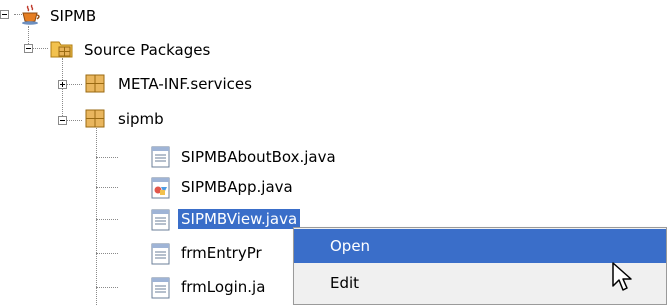 The width and height of the screenshot is (667, 305). Describe the element at coordinates (350, 246) in the screenshot. I see `menu-item-label: Open` at that location.